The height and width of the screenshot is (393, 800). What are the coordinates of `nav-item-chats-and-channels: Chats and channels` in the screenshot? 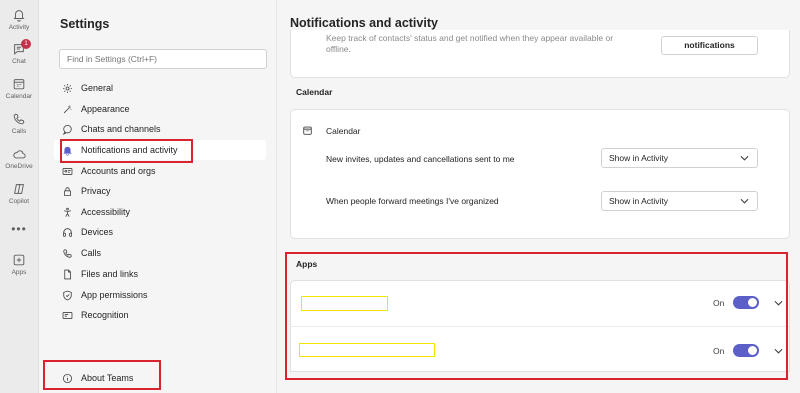 It's located at (160, 129).